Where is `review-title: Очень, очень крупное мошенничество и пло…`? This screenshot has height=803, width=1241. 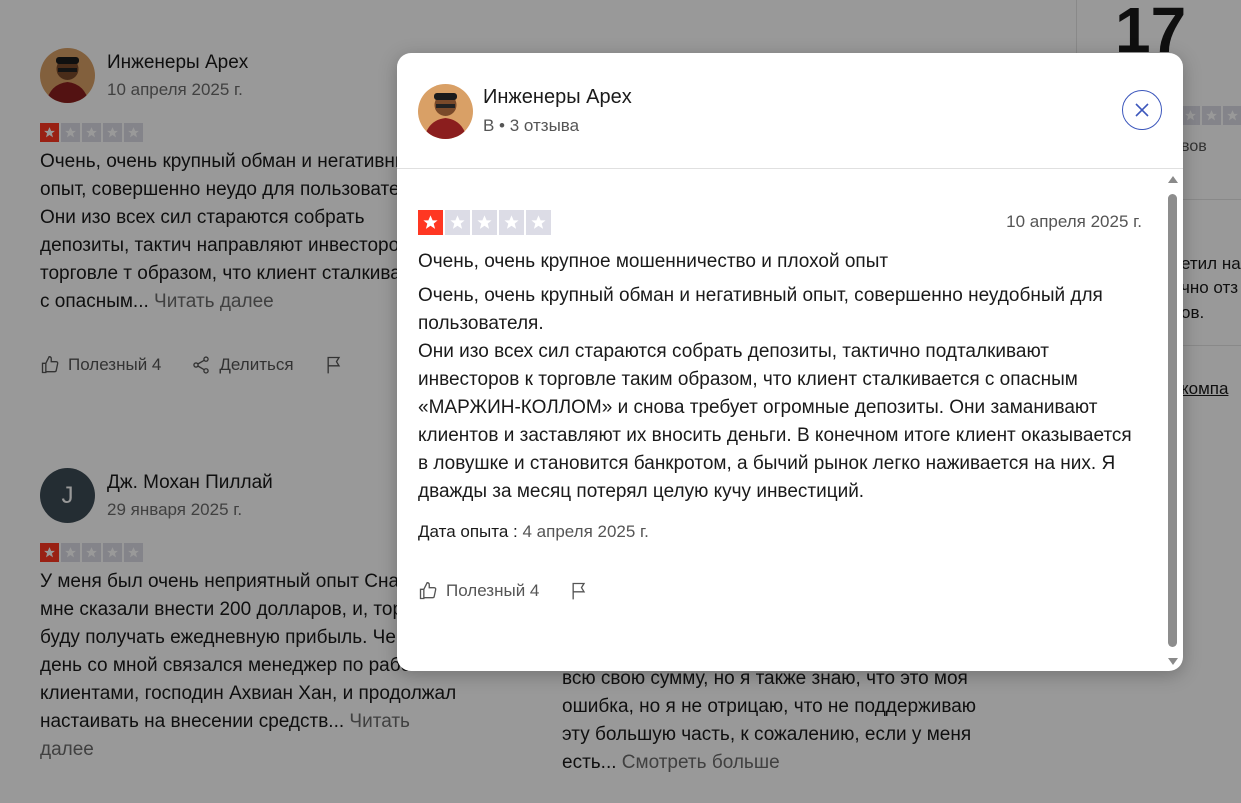 review-title: Очень, очень крупное мошенничество и пло… is located at coordinates (653, 261).